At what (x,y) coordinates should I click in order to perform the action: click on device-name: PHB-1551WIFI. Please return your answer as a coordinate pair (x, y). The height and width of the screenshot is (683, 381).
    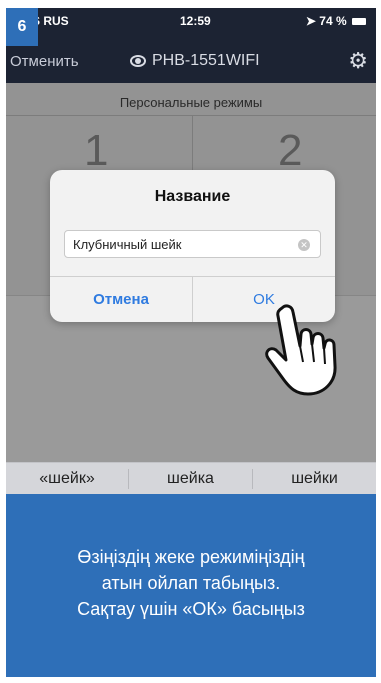
    Looking at the image, I should click on (206, 60).